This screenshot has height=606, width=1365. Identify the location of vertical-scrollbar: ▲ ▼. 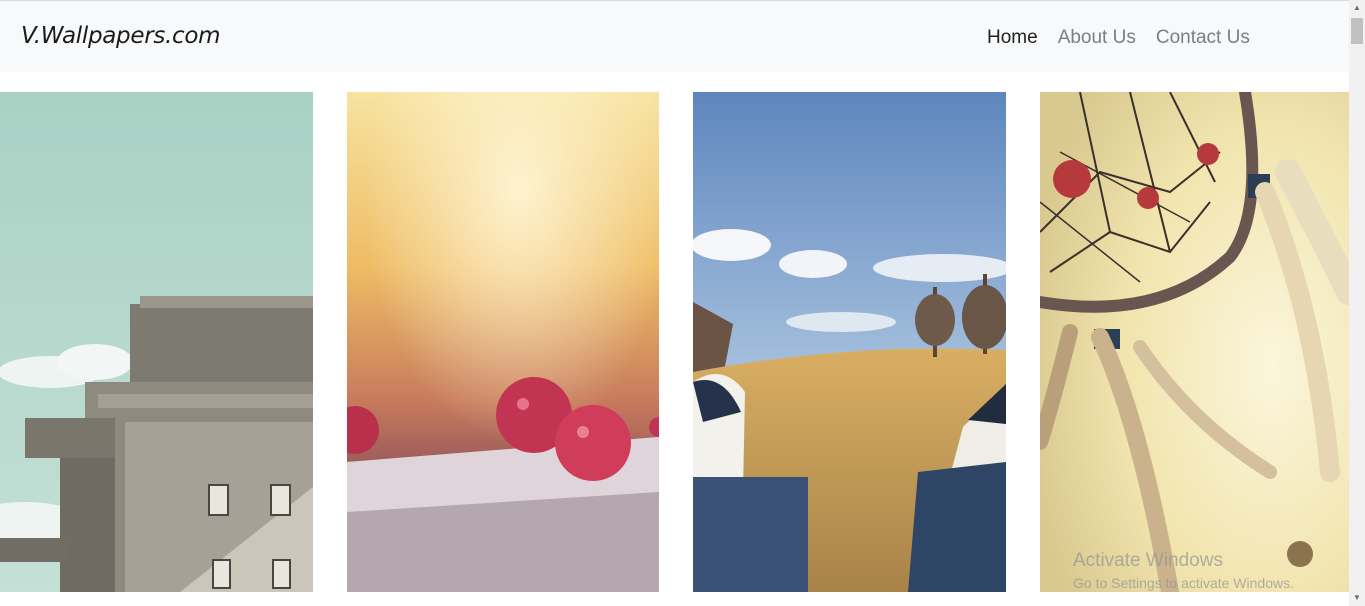
(1357, 303).